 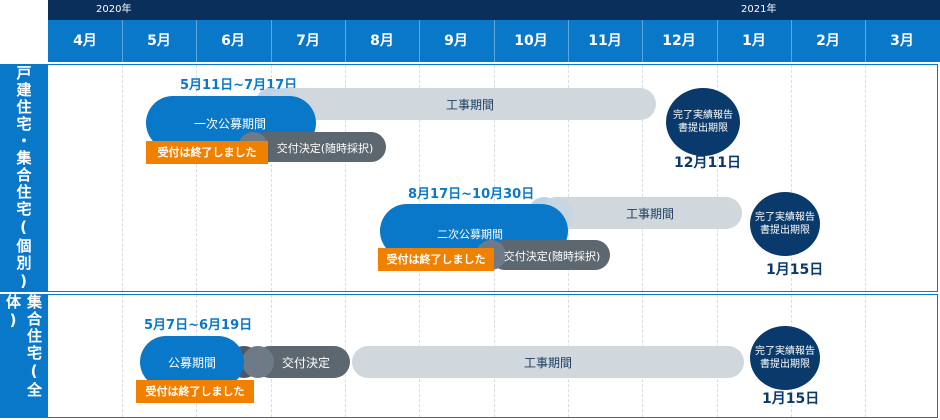 What do you see at coordinates (191, 363) in the screenshot?
I see `application-period-label: 公募期間` at bounding box center [191, 363].